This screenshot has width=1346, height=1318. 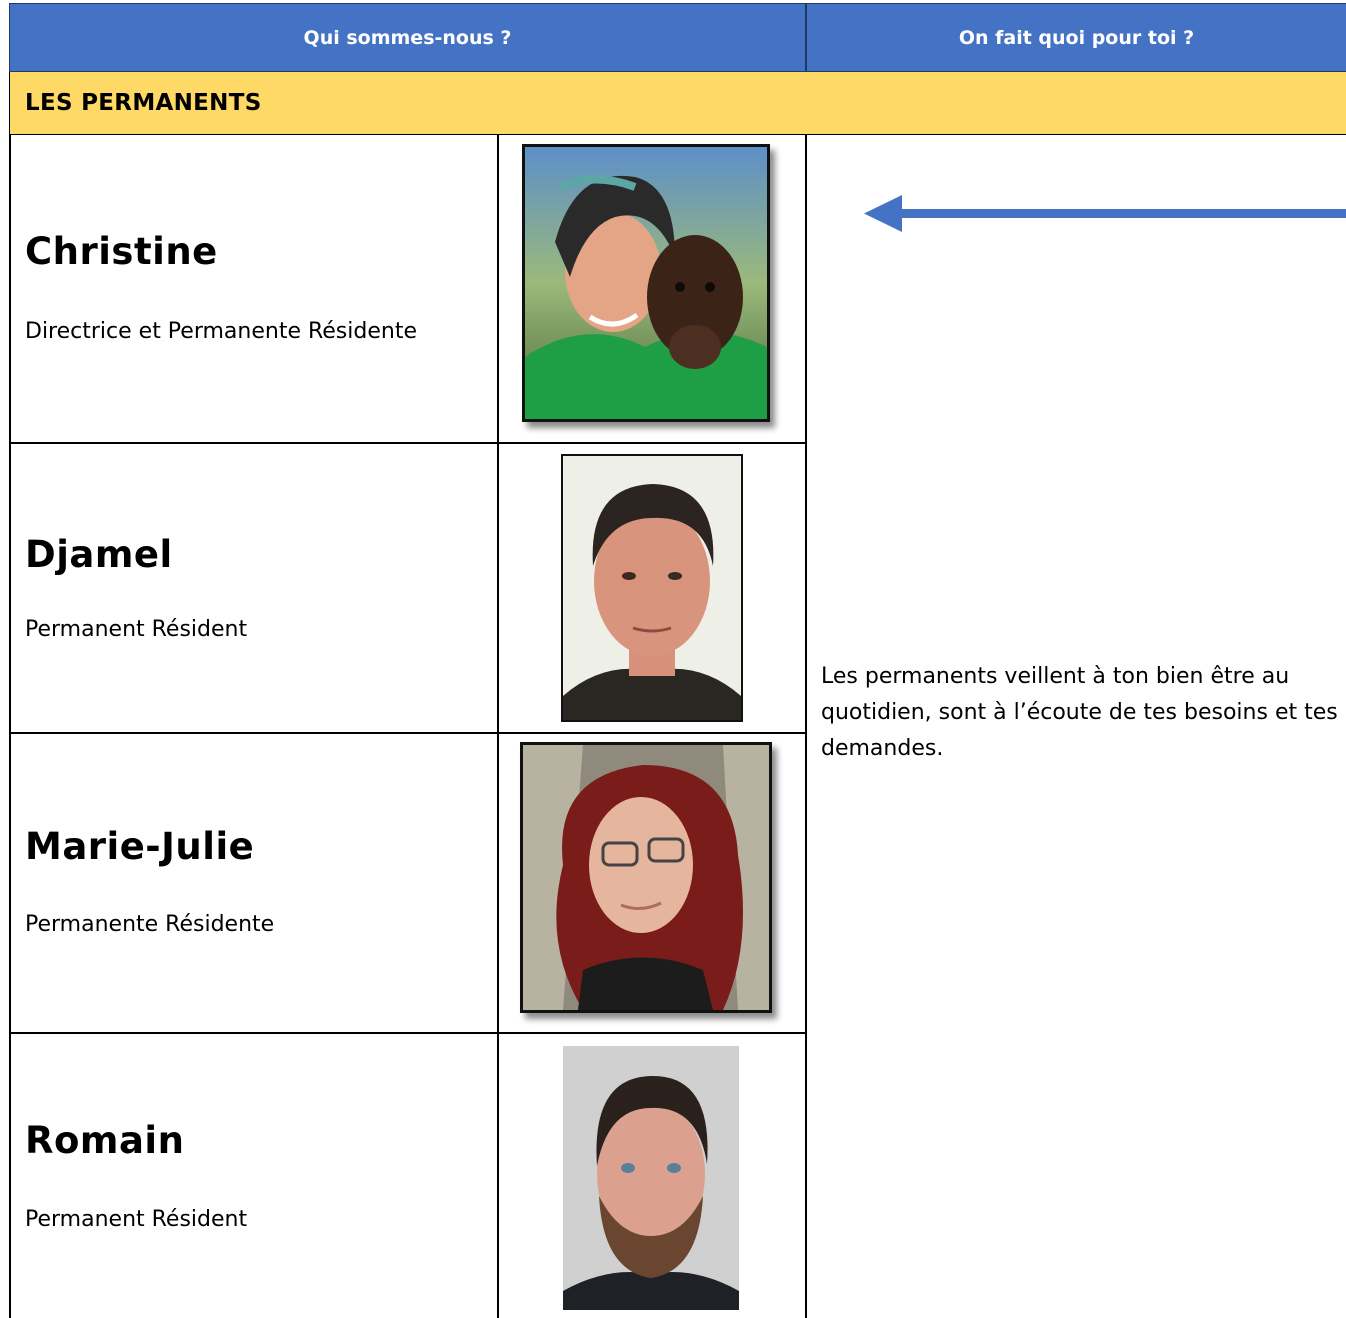 I want to click on portrait-bearded-man, so click(x=651, y=1178).